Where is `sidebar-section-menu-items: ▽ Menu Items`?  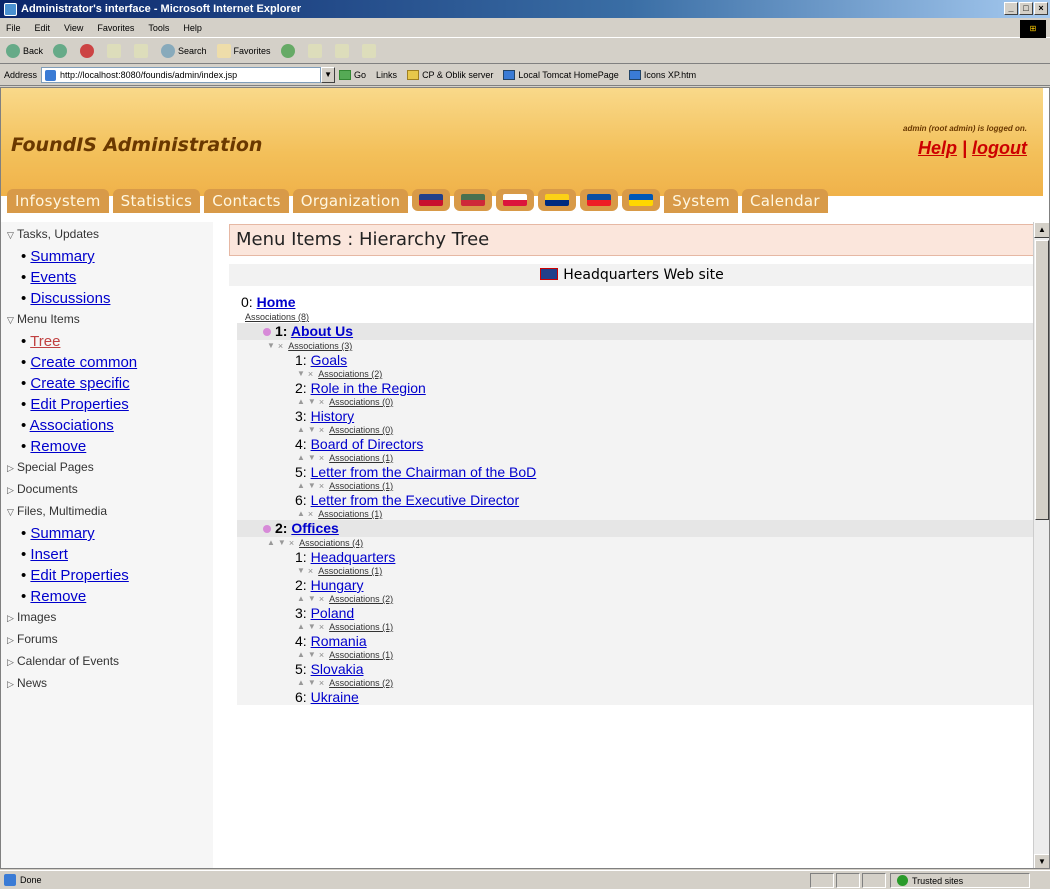 sidebar-section-menu-items: ▽ Menu Items is located at coordinates (107, 320).